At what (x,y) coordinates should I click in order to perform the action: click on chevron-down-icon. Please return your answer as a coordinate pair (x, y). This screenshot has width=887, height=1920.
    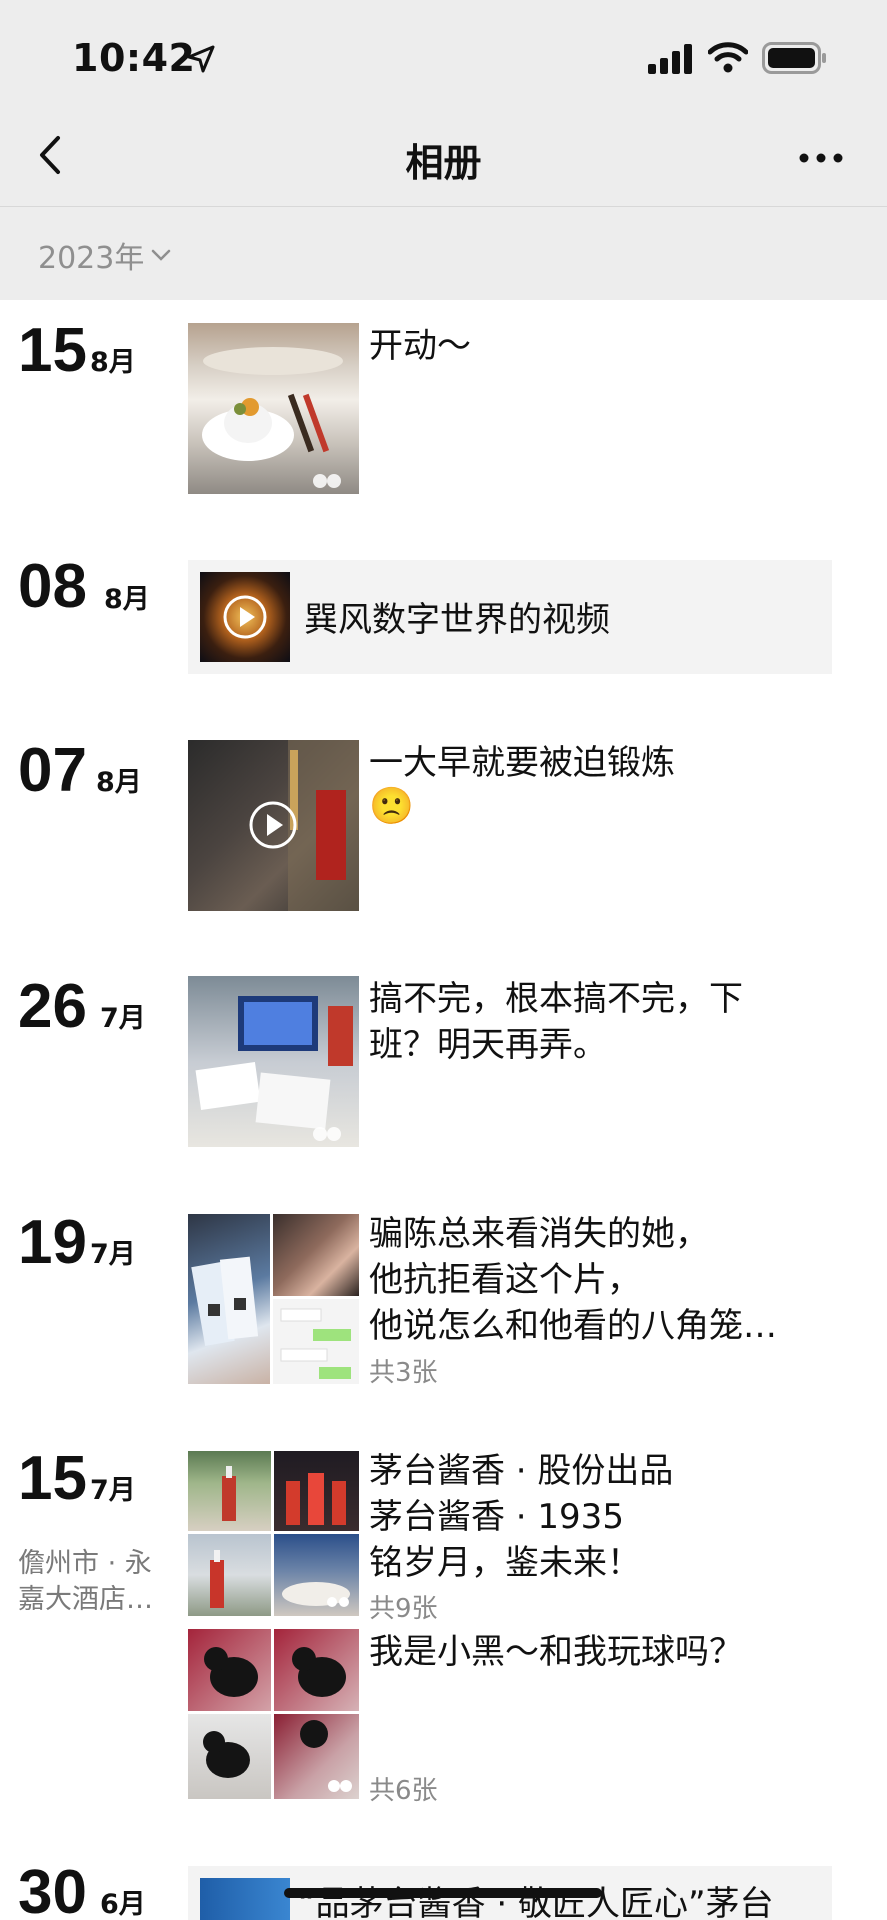
    Looking at the image, I should click on (161, 255).